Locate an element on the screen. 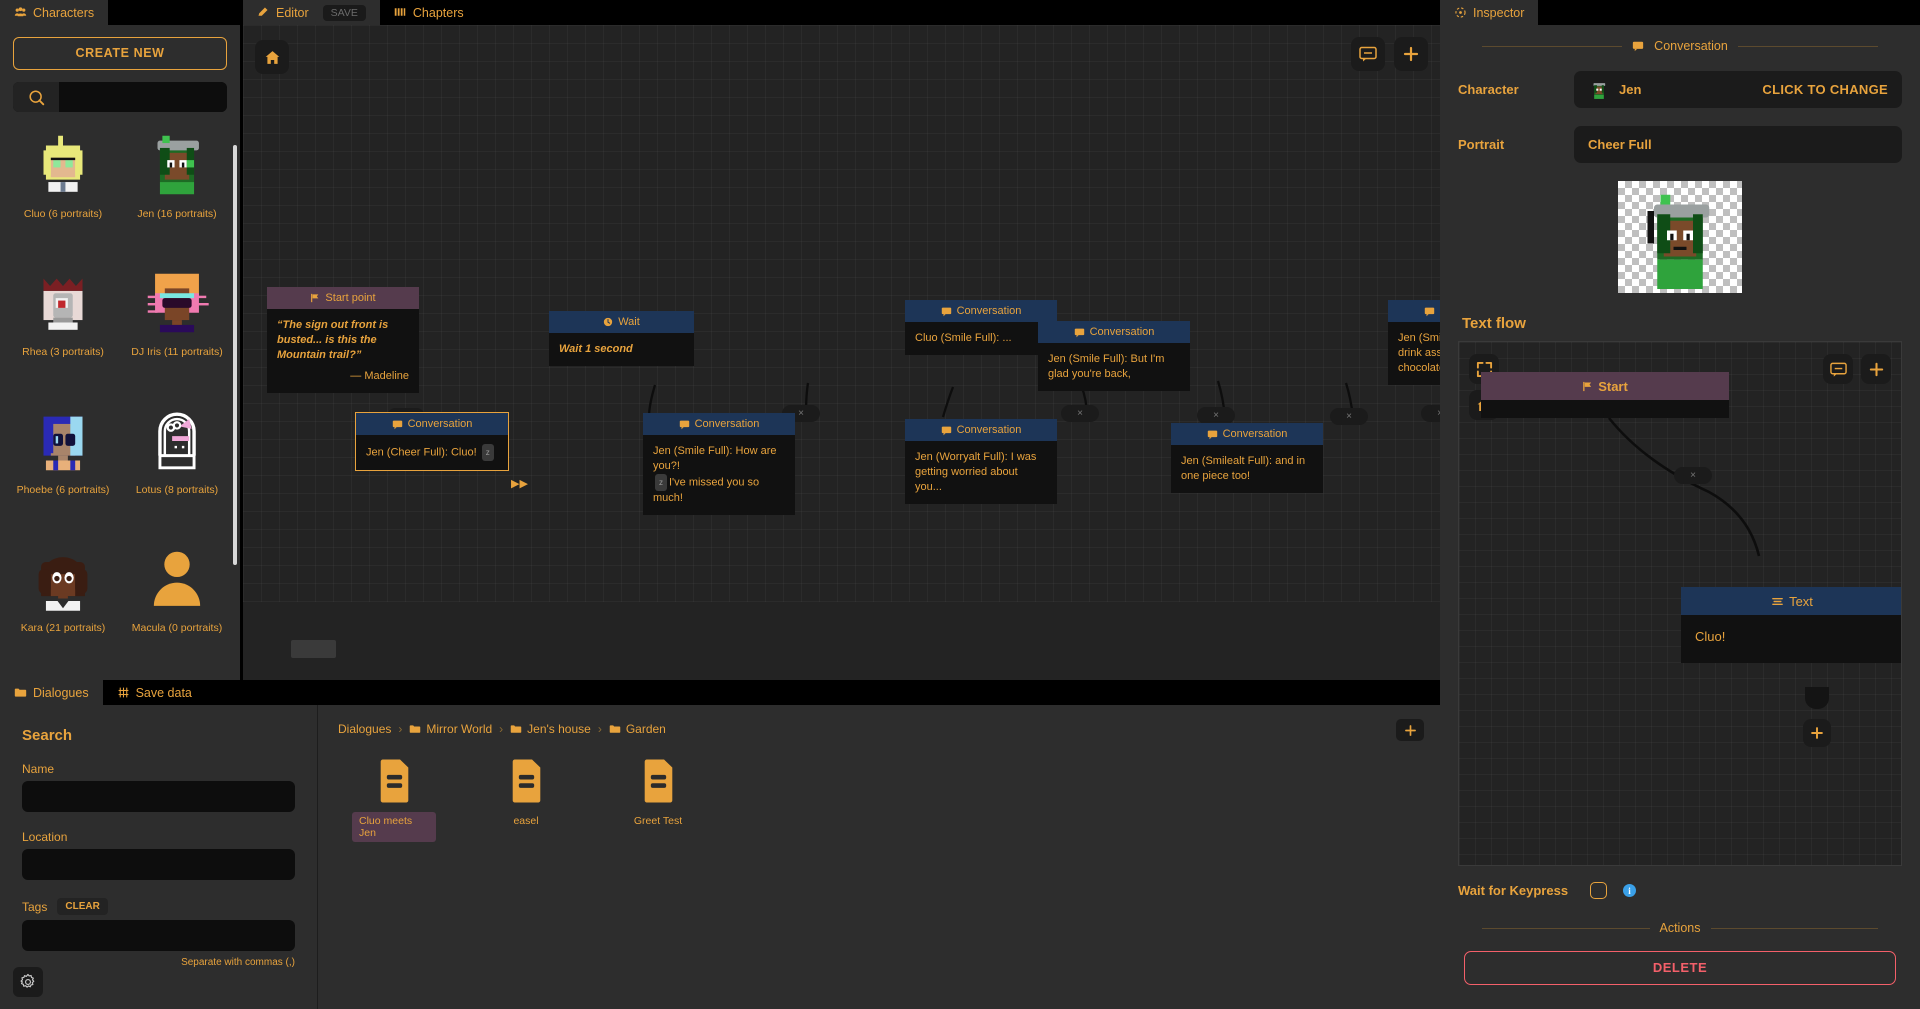  character-label: Character is located at coordinates (1488, 89).